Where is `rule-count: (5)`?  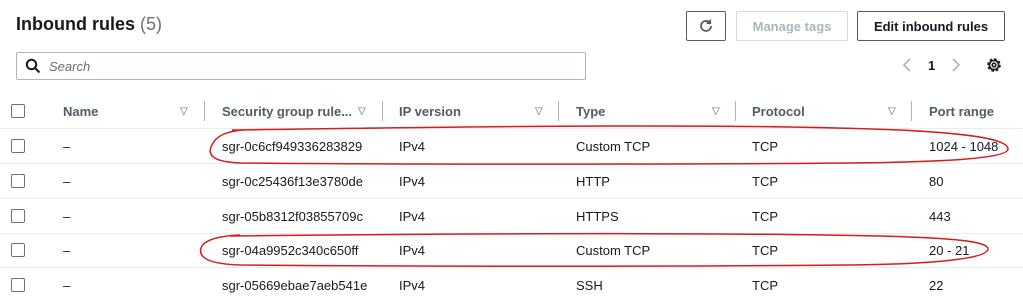
rule-count: (5) is located at coordinates (151, 24).